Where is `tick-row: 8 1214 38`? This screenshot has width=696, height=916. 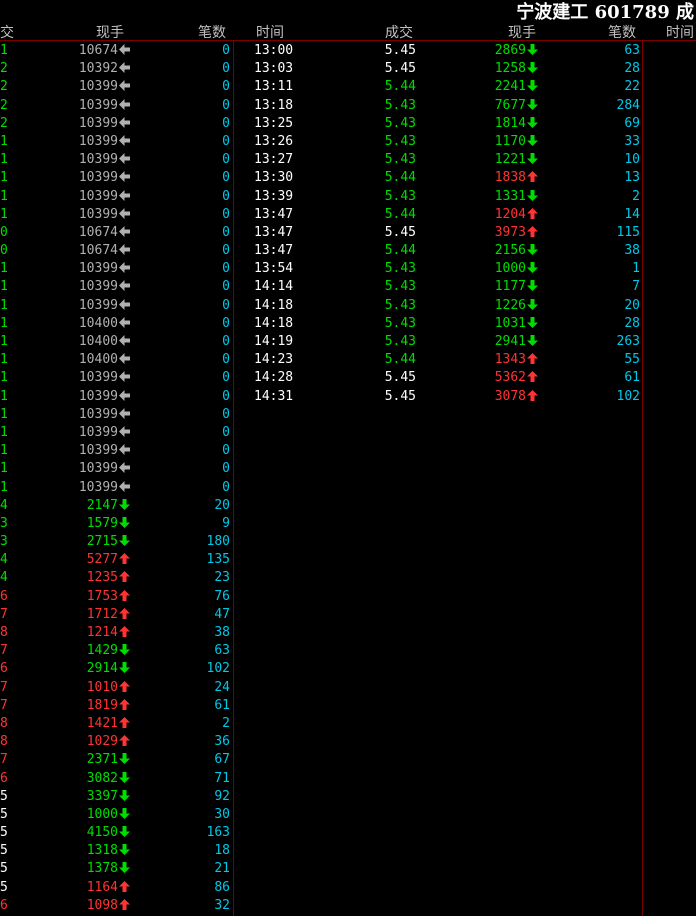 tick-row: 8 1214 38 is located at coordinates (116, 633).